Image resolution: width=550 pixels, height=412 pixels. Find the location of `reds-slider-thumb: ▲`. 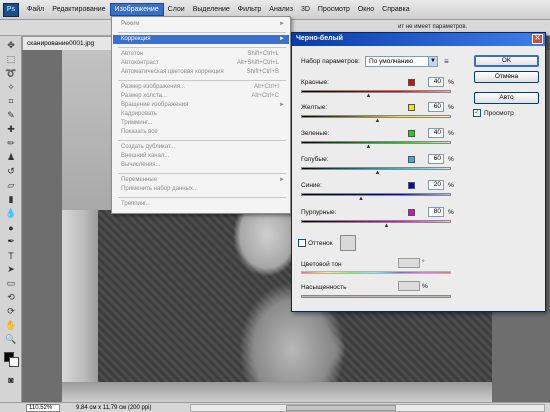

reds-slider-thumb: ▲ is located at coordinates (369, 96).